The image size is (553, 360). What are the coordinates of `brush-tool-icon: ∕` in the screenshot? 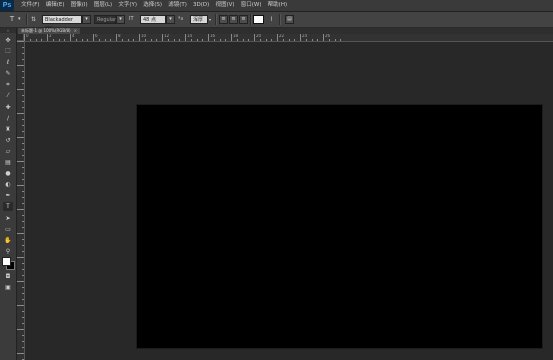 It's located at (8, 118).